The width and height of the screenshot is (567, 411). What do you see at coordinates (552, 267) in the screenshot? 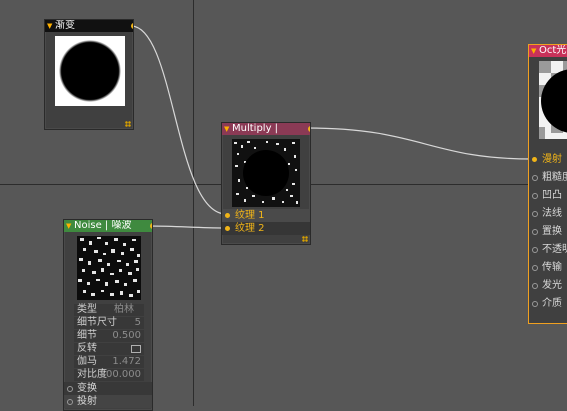
I see `port-label: 传输` at bounding box center [552, 267].